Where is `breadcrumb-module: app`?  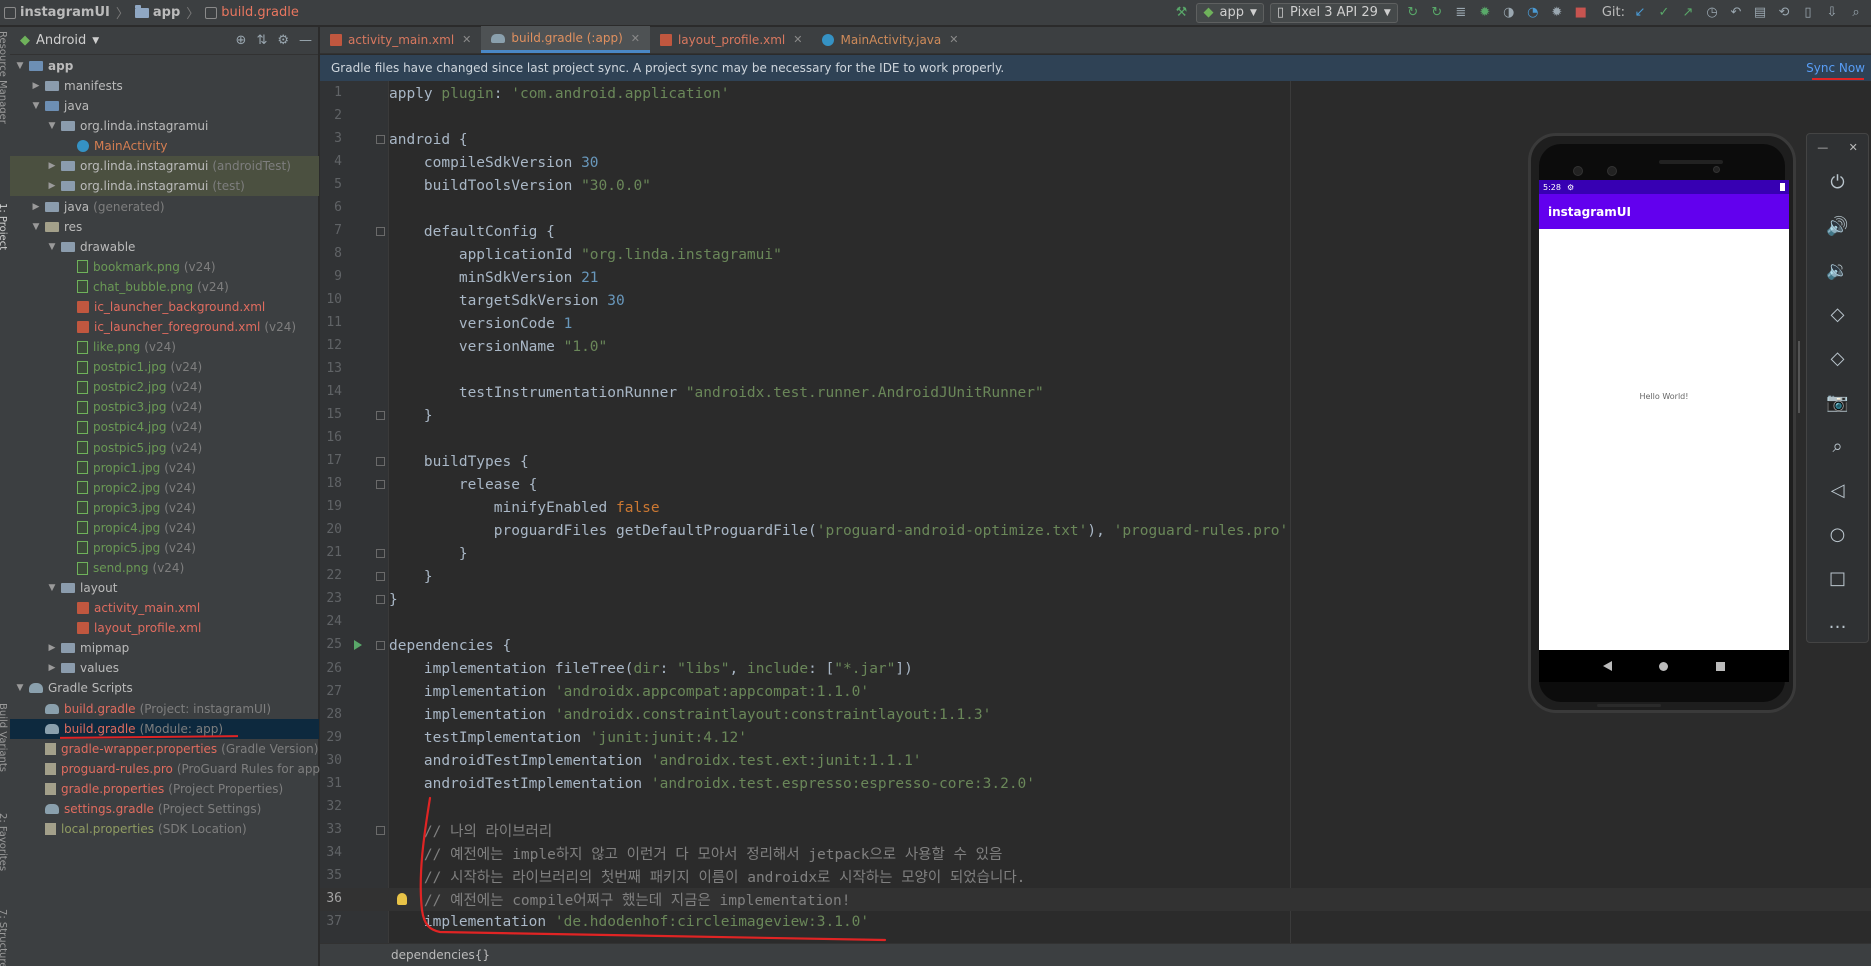 breadcrumb-module: app is located at coordinates (157, 12).